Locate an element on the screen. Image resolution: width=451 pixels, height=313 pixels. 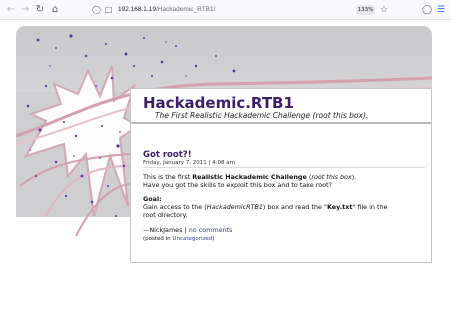
goal-text-line2: root directory. is located at coordinates (165, 215).